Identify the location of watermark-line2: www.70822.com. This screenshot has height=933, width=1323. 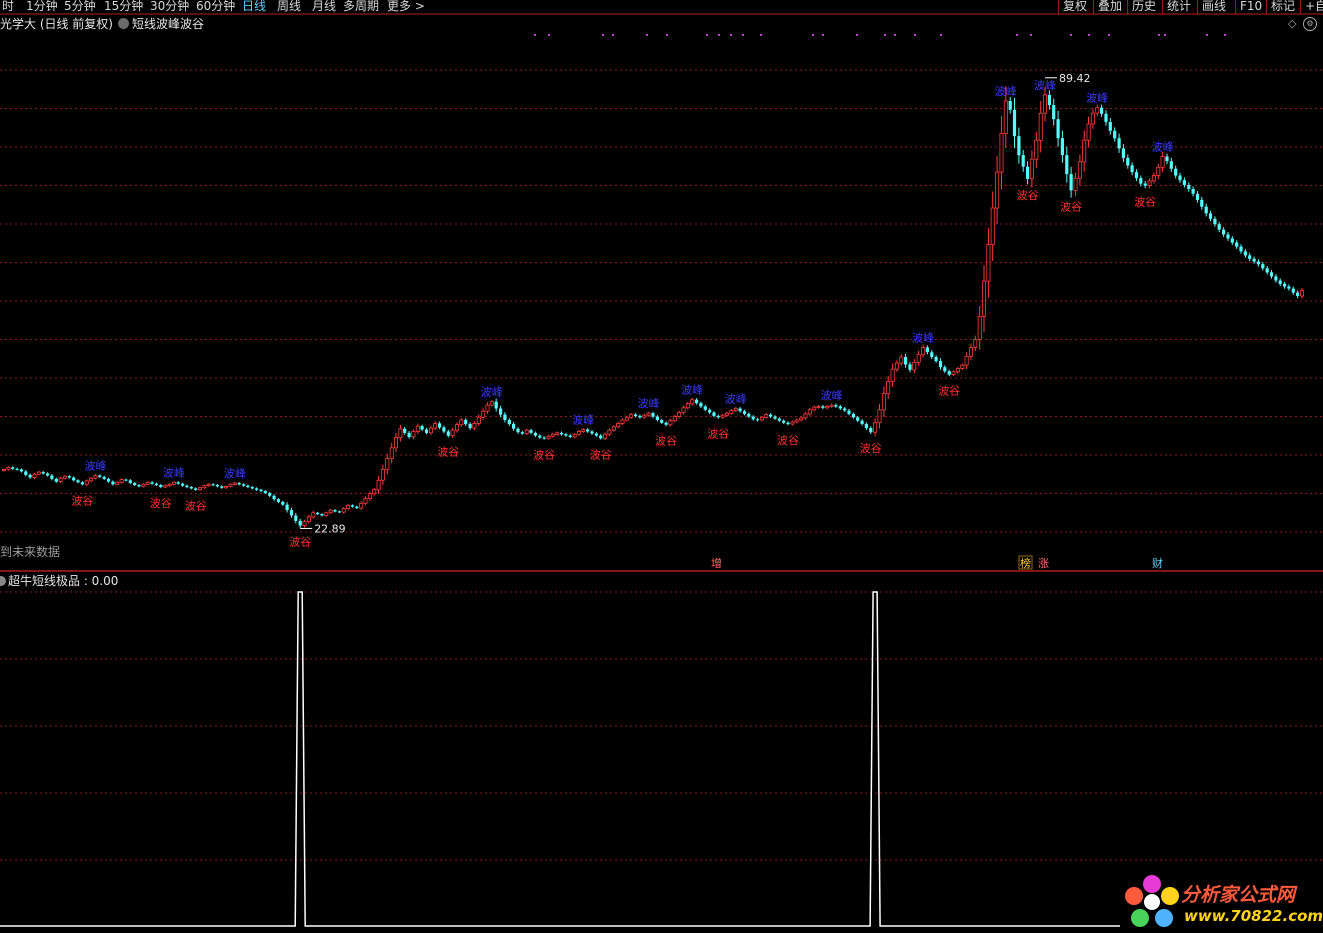
(1253, 916).